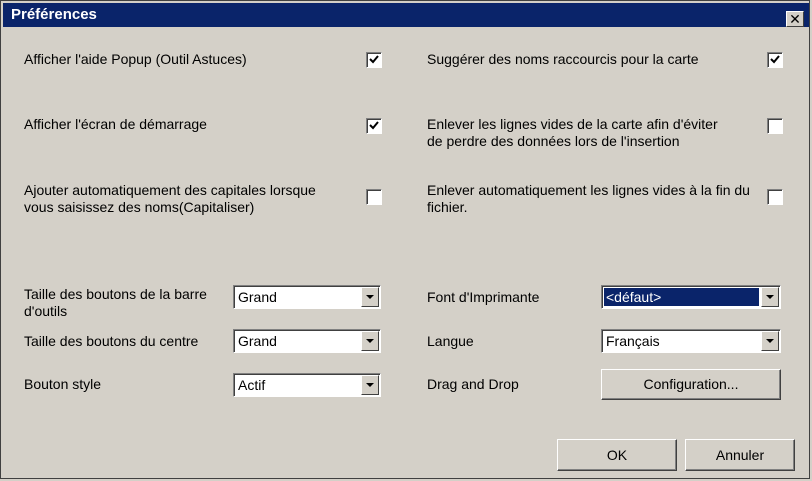  I want to click on center-size-select: Grand, so click(307, 341).